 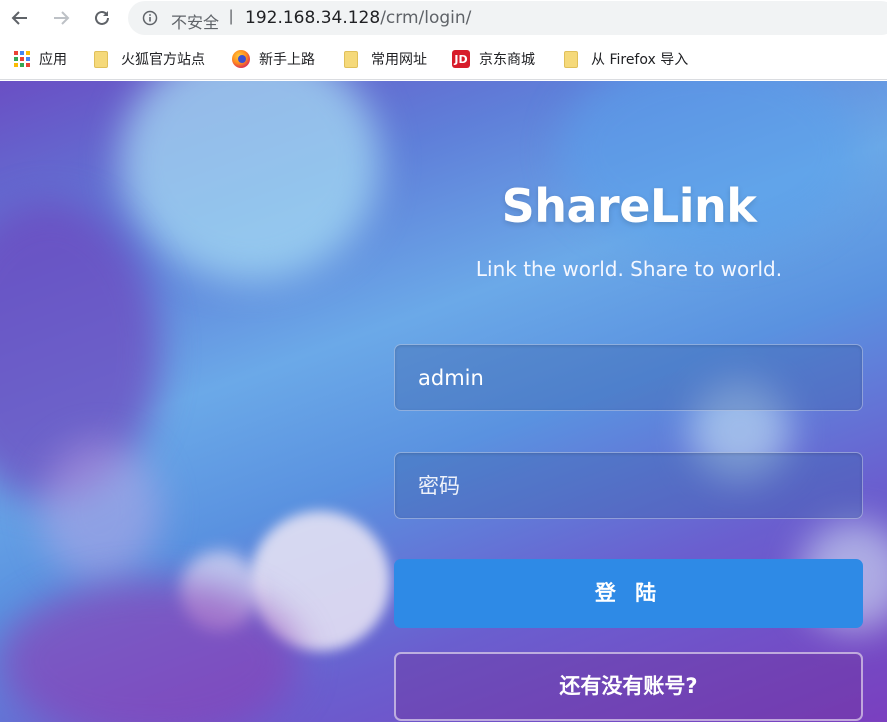 What do you see at coordinates (53, 60) in the screenshot?
I see `bookmark-label: 应用` at bounding box center [53, 60].